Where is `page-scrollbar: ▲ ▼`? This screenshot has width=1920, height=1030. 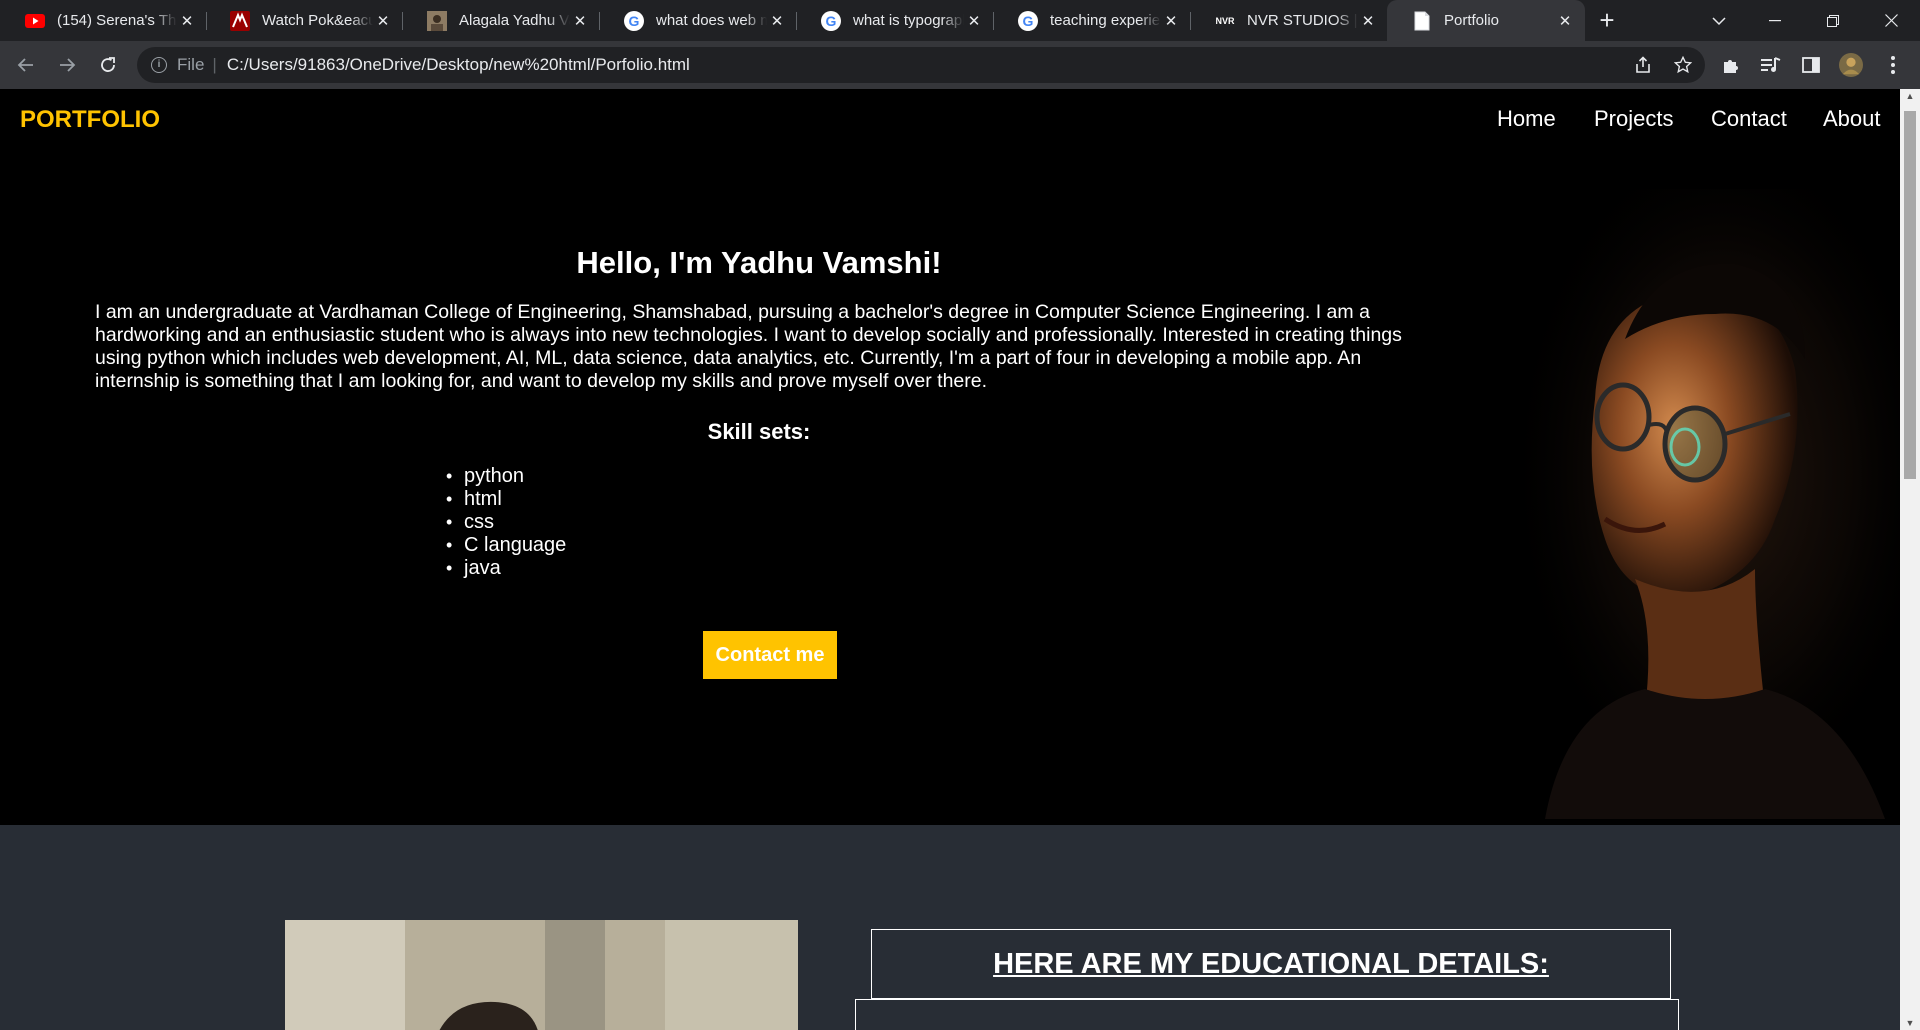
page-scrollbar: ▲ ▼ is located at coordinates (1910, 559).